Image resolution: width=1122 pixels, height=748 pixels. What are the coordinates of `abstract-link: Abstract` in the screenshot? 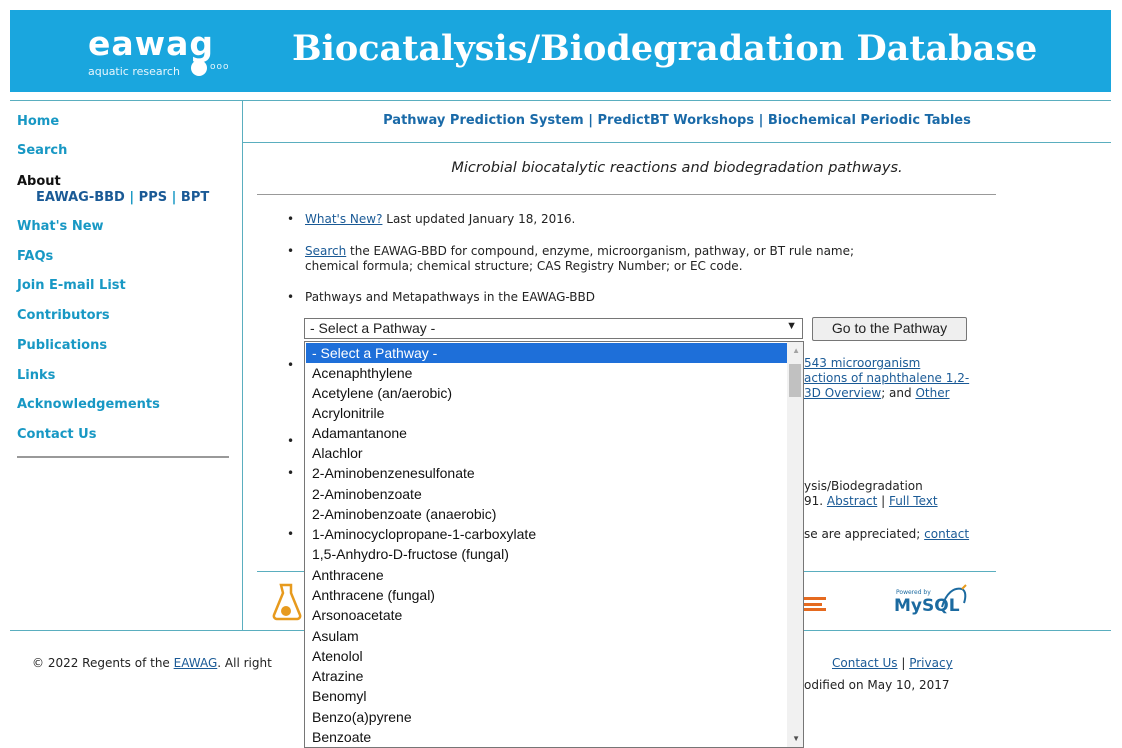 It's located at (852, 501).